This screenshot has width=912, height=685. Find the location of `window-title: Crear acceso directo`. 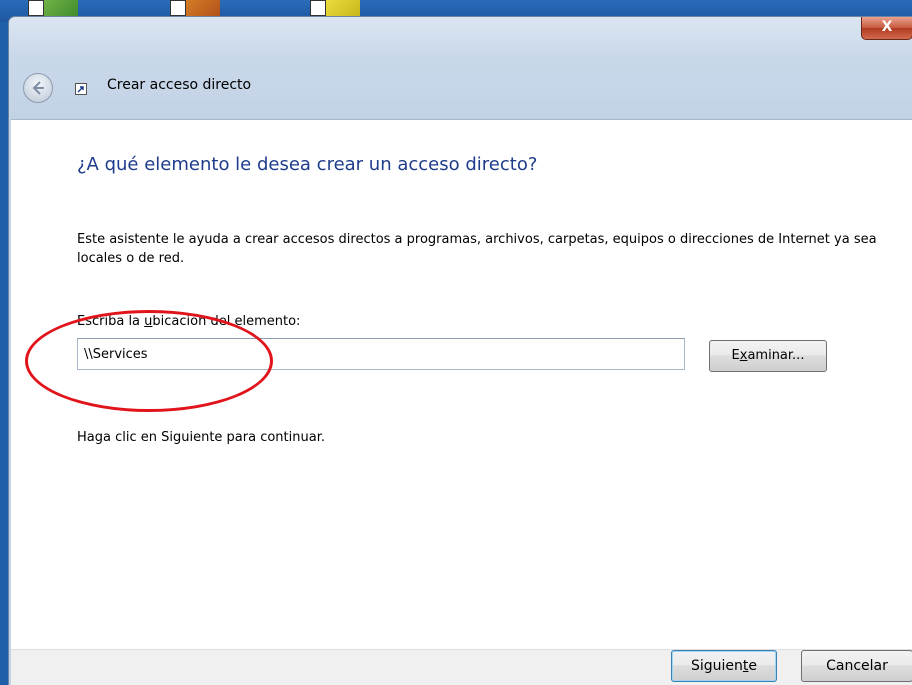

window-title: Crear acceso directo is located at coordinates (179, 85).